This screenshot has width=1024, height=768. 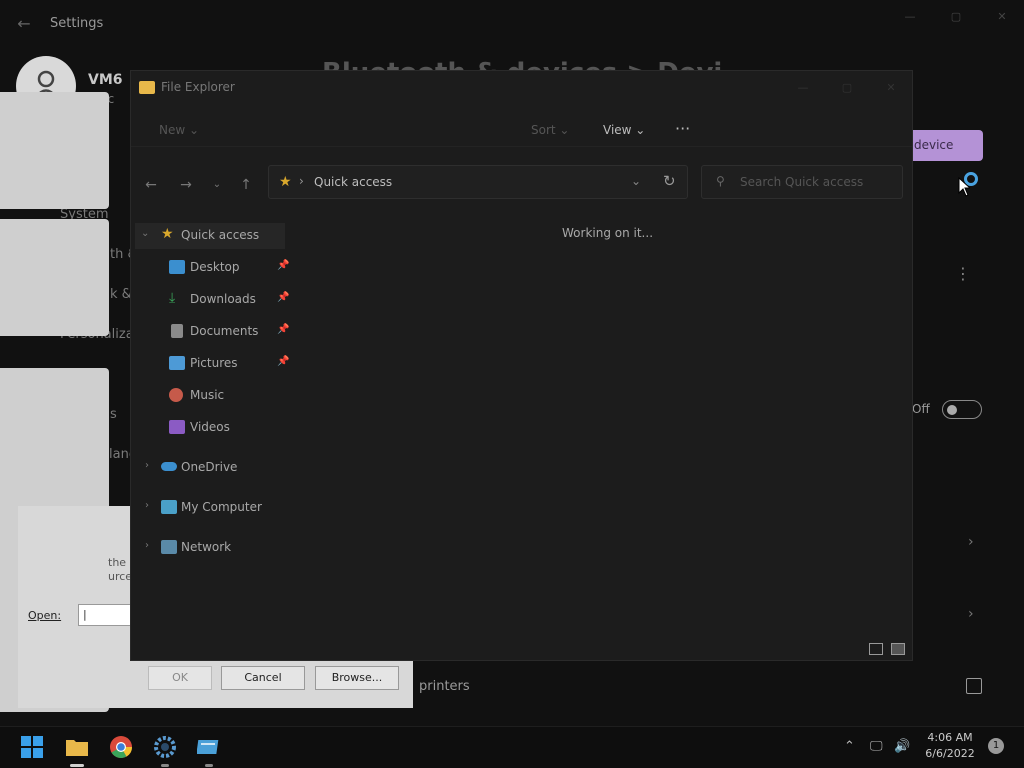 What do you see at coordinates (121, 294) in the screenshot?
I see `nav-item-network: k &` at bounding box center [121, 294].